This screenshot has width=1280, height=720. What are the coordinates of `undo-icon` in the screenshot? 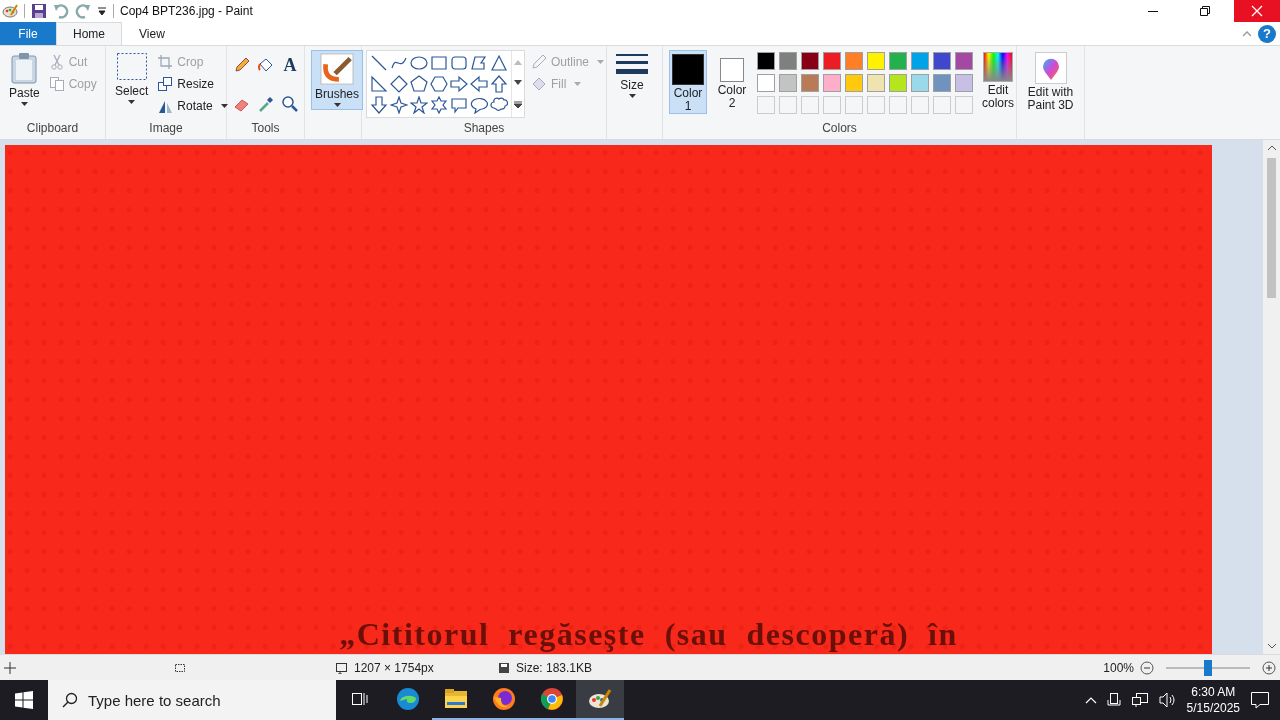 It's located at (61, 11).